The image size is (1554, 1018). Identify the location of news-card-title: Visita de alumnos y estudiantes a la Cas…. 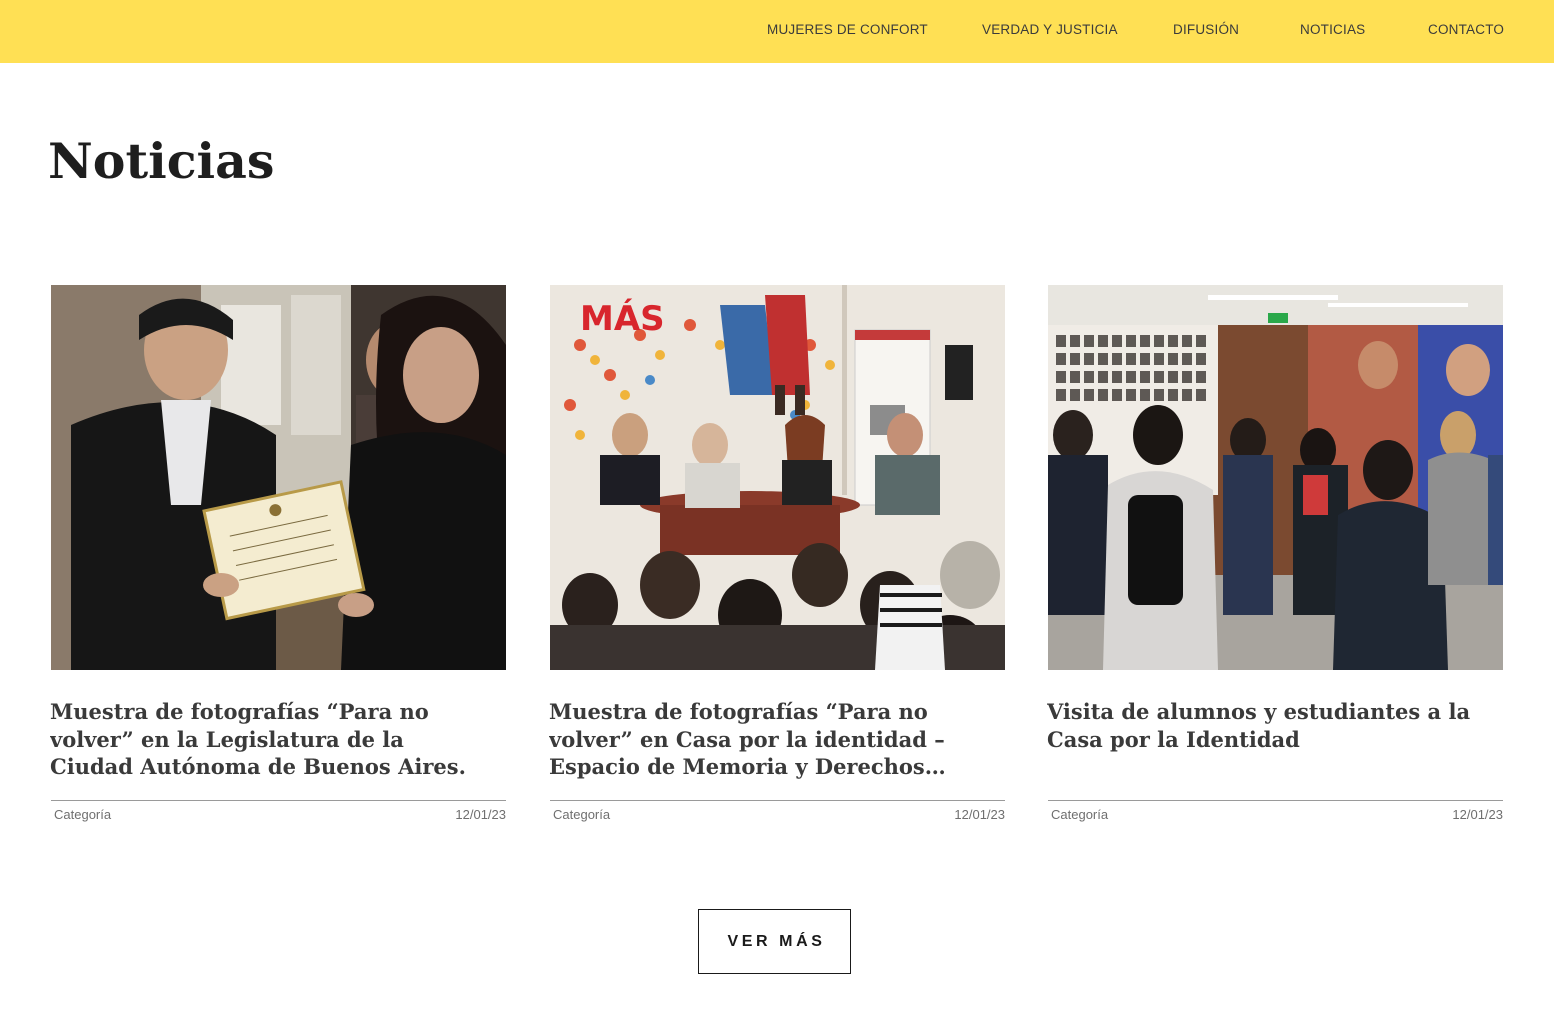
(1267, 740).